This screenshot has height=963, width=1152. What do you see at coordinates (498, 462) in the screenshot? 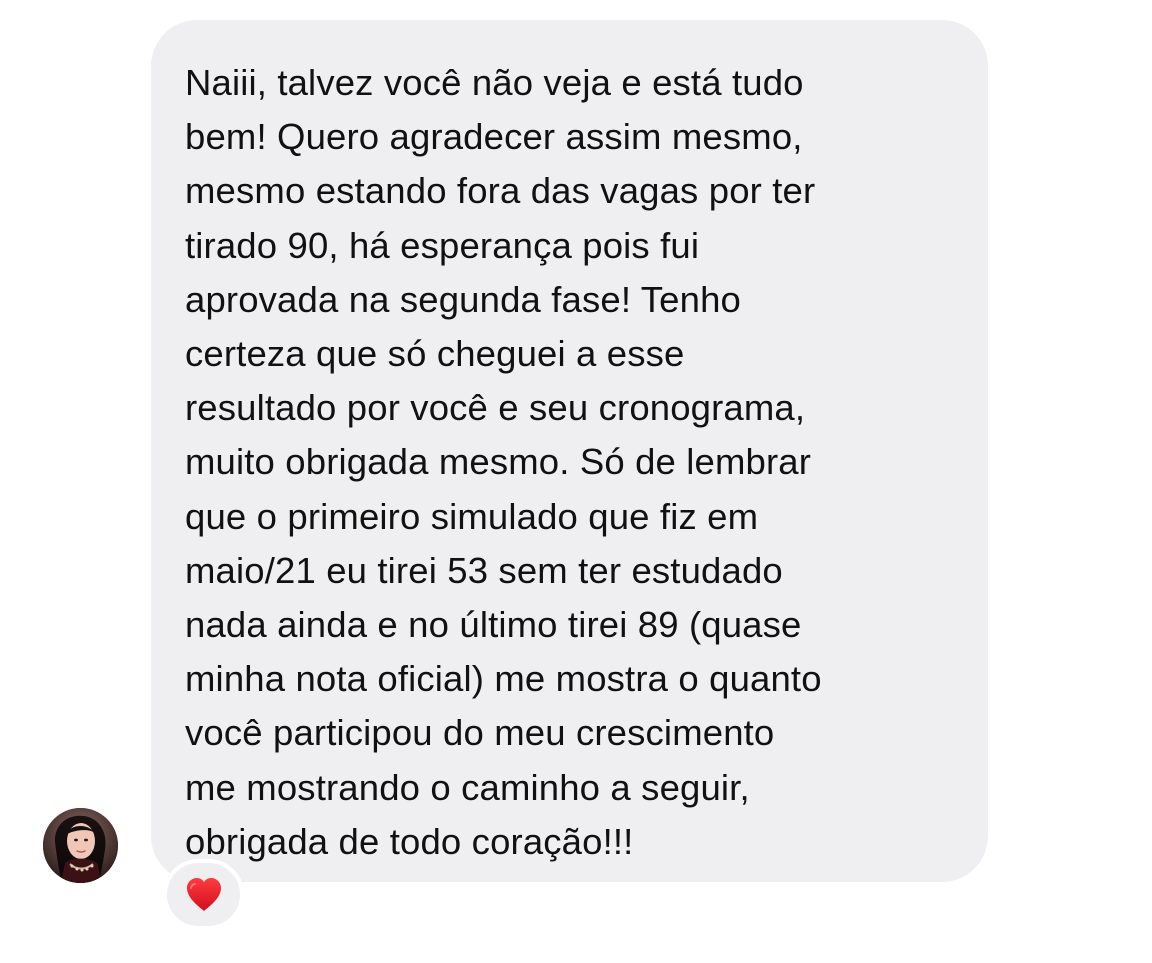
I see `message-line: muito obrigada mesmo. Só de lembrar` at bounding box center [498, 462].